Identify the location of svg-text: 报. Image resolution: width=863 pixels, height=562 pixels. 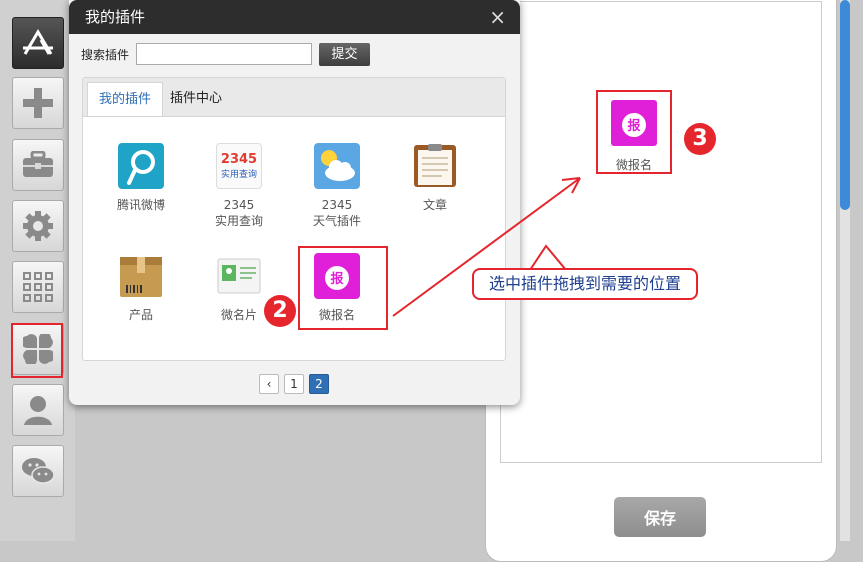
(337, 279).